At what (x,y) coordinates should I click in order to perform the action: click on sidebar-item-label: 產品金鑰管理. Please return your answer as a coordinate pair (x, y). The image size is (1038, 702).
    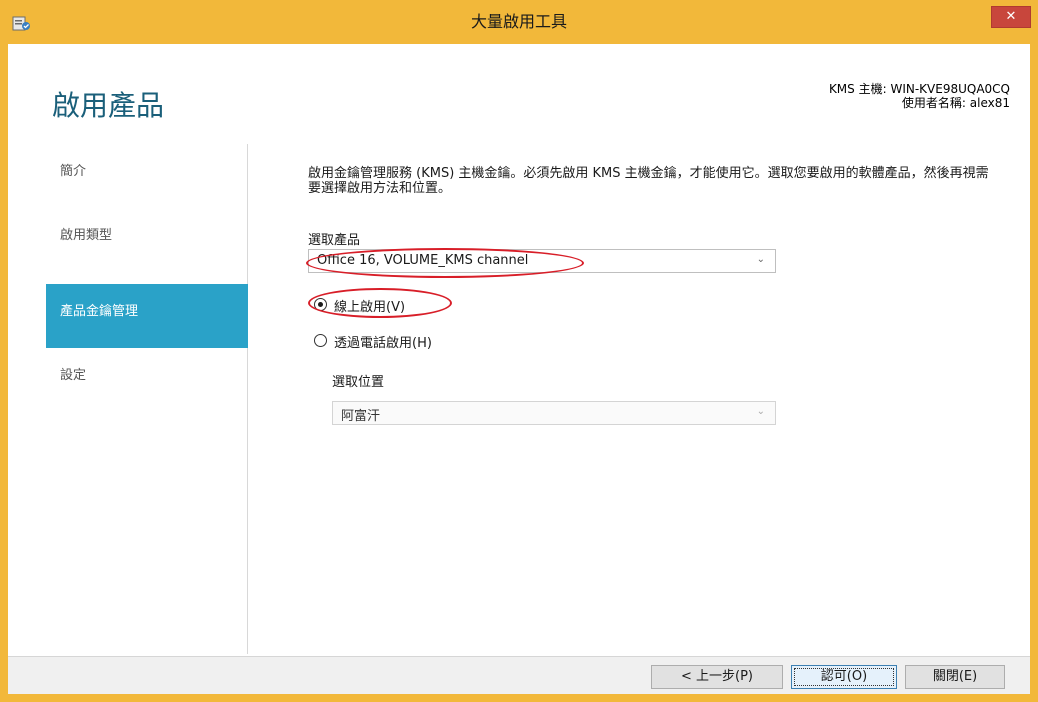
    Looking at the image, I should click on (99, 311).